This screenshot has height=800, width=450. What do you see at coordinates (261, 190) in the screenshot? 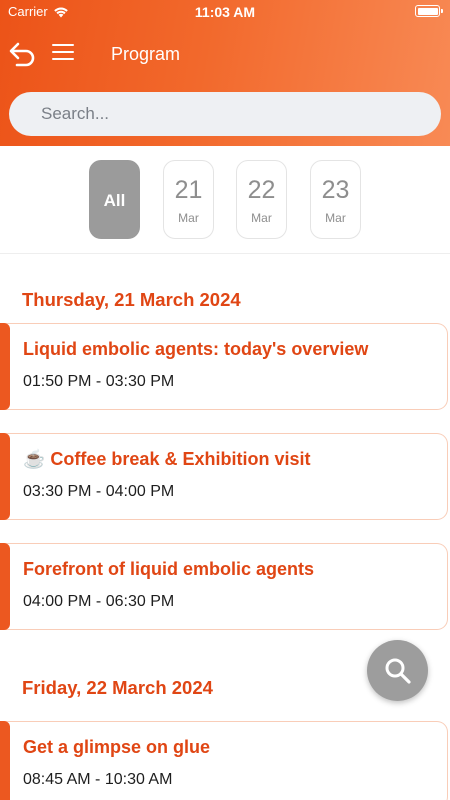
I see `date-chip-day: 22` at bounding box center [261, 190].